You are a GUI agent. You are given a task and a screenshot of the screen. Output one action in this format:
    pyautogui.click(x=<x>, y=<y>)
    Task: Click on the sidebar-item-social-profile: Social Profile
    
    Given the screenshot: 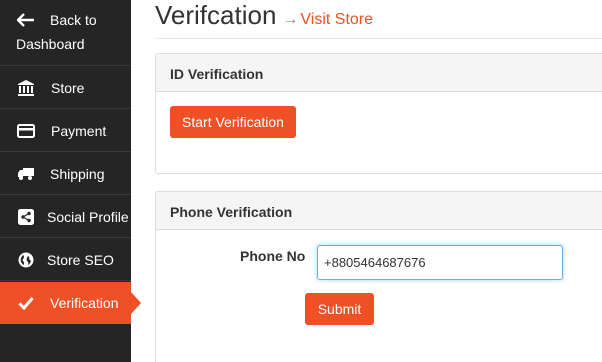 What is the action you would take?
    pyautogui.click(x=65, y=217)
    